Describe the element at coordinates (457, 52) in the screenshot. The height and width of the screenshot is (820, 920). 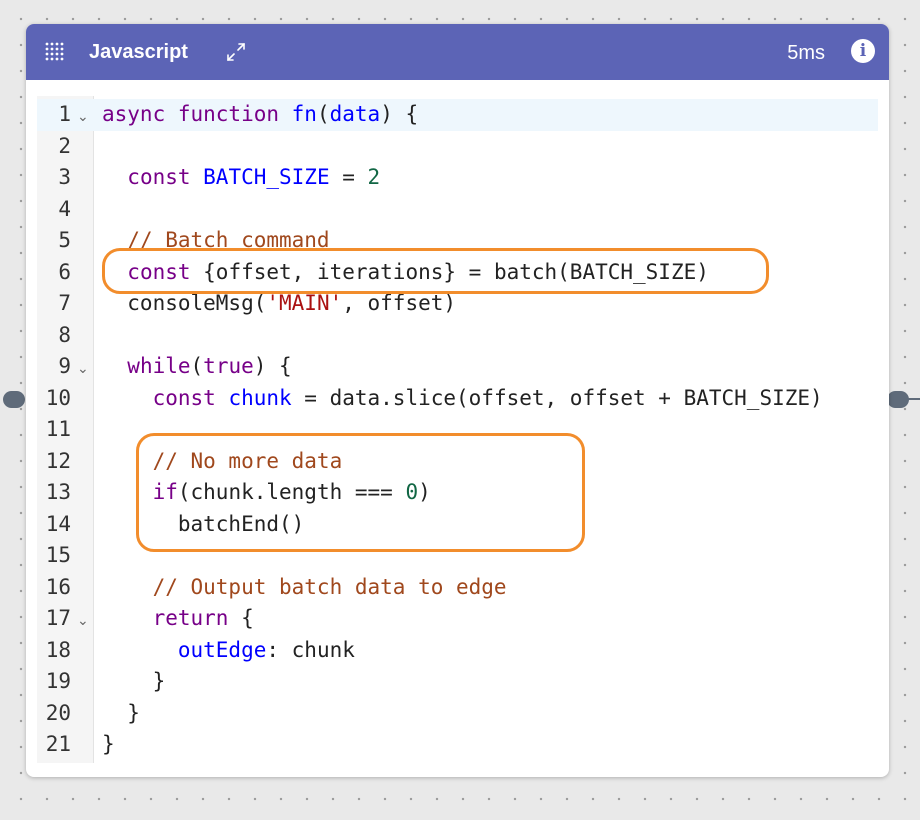
I see `node-header: Javascript 5ms i` at that location.